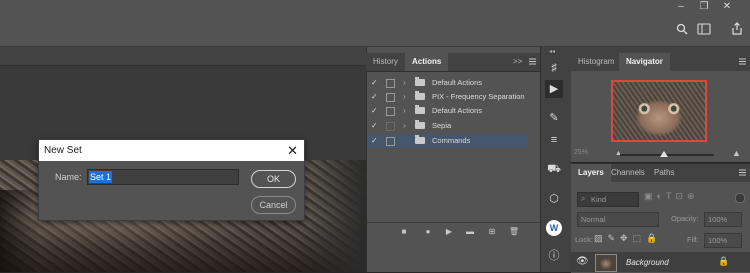  I want to click on new-set-icon: ▬, so click(470, 232).